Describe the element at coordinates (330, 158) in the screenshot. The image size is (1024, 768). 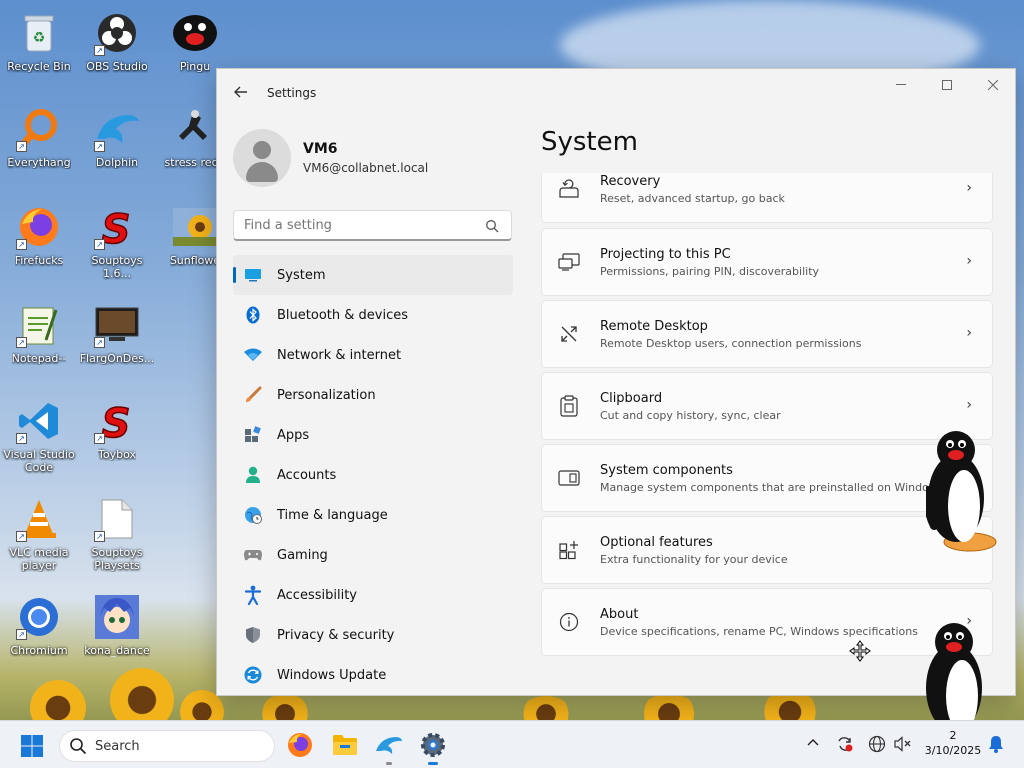
I see `user-profile: VM6 VM6@collabnet.local` at that location.